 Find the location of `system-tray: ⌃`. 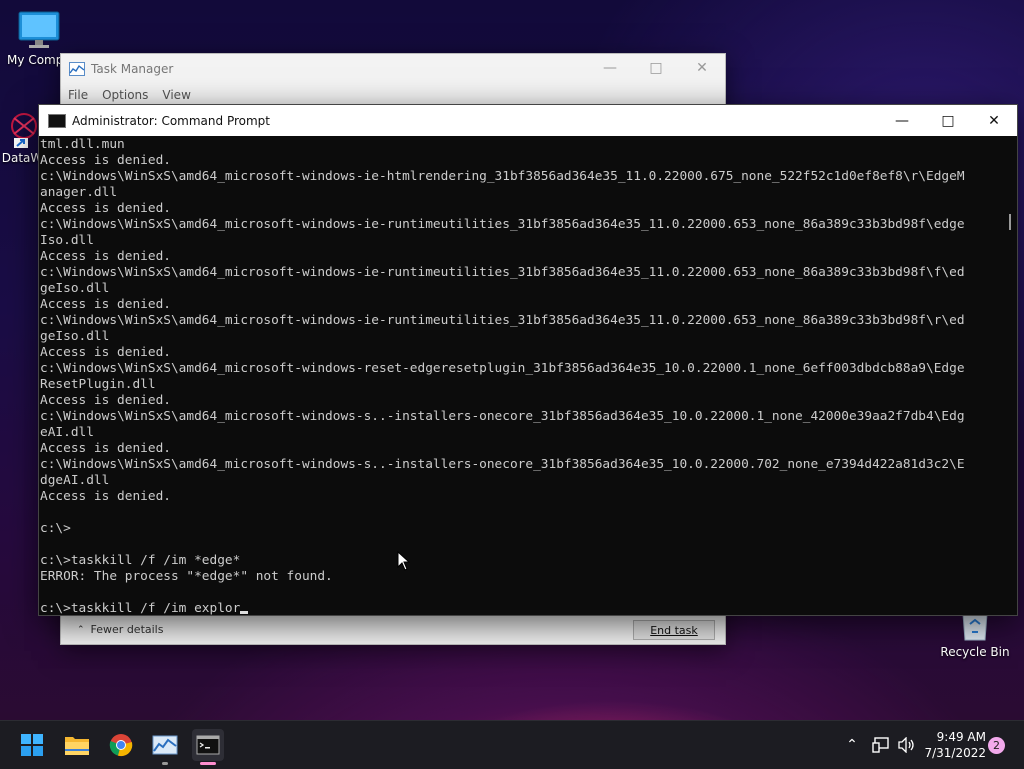

system-tray: ⌃ is located at coordinates (879, 745).